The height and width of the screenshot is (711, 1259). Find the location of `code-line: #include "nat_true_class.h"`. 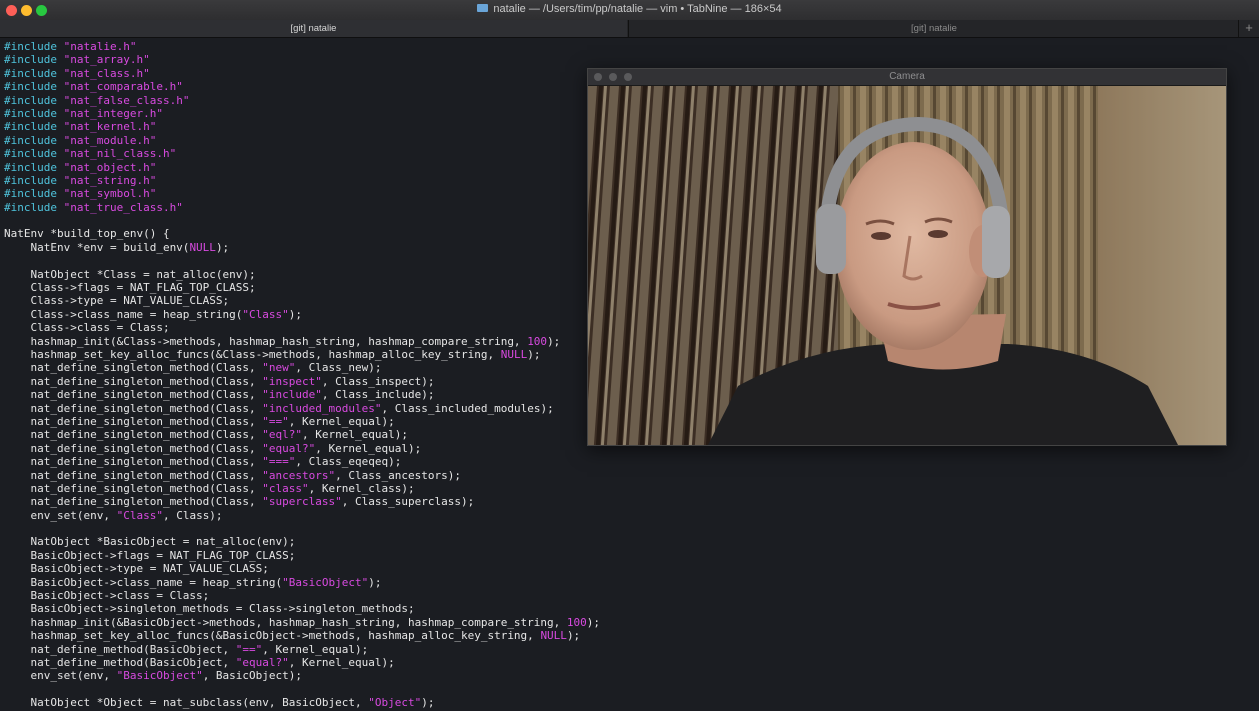

code-line: #include "nat_true_class.h" is located at coordinates (314, 207).